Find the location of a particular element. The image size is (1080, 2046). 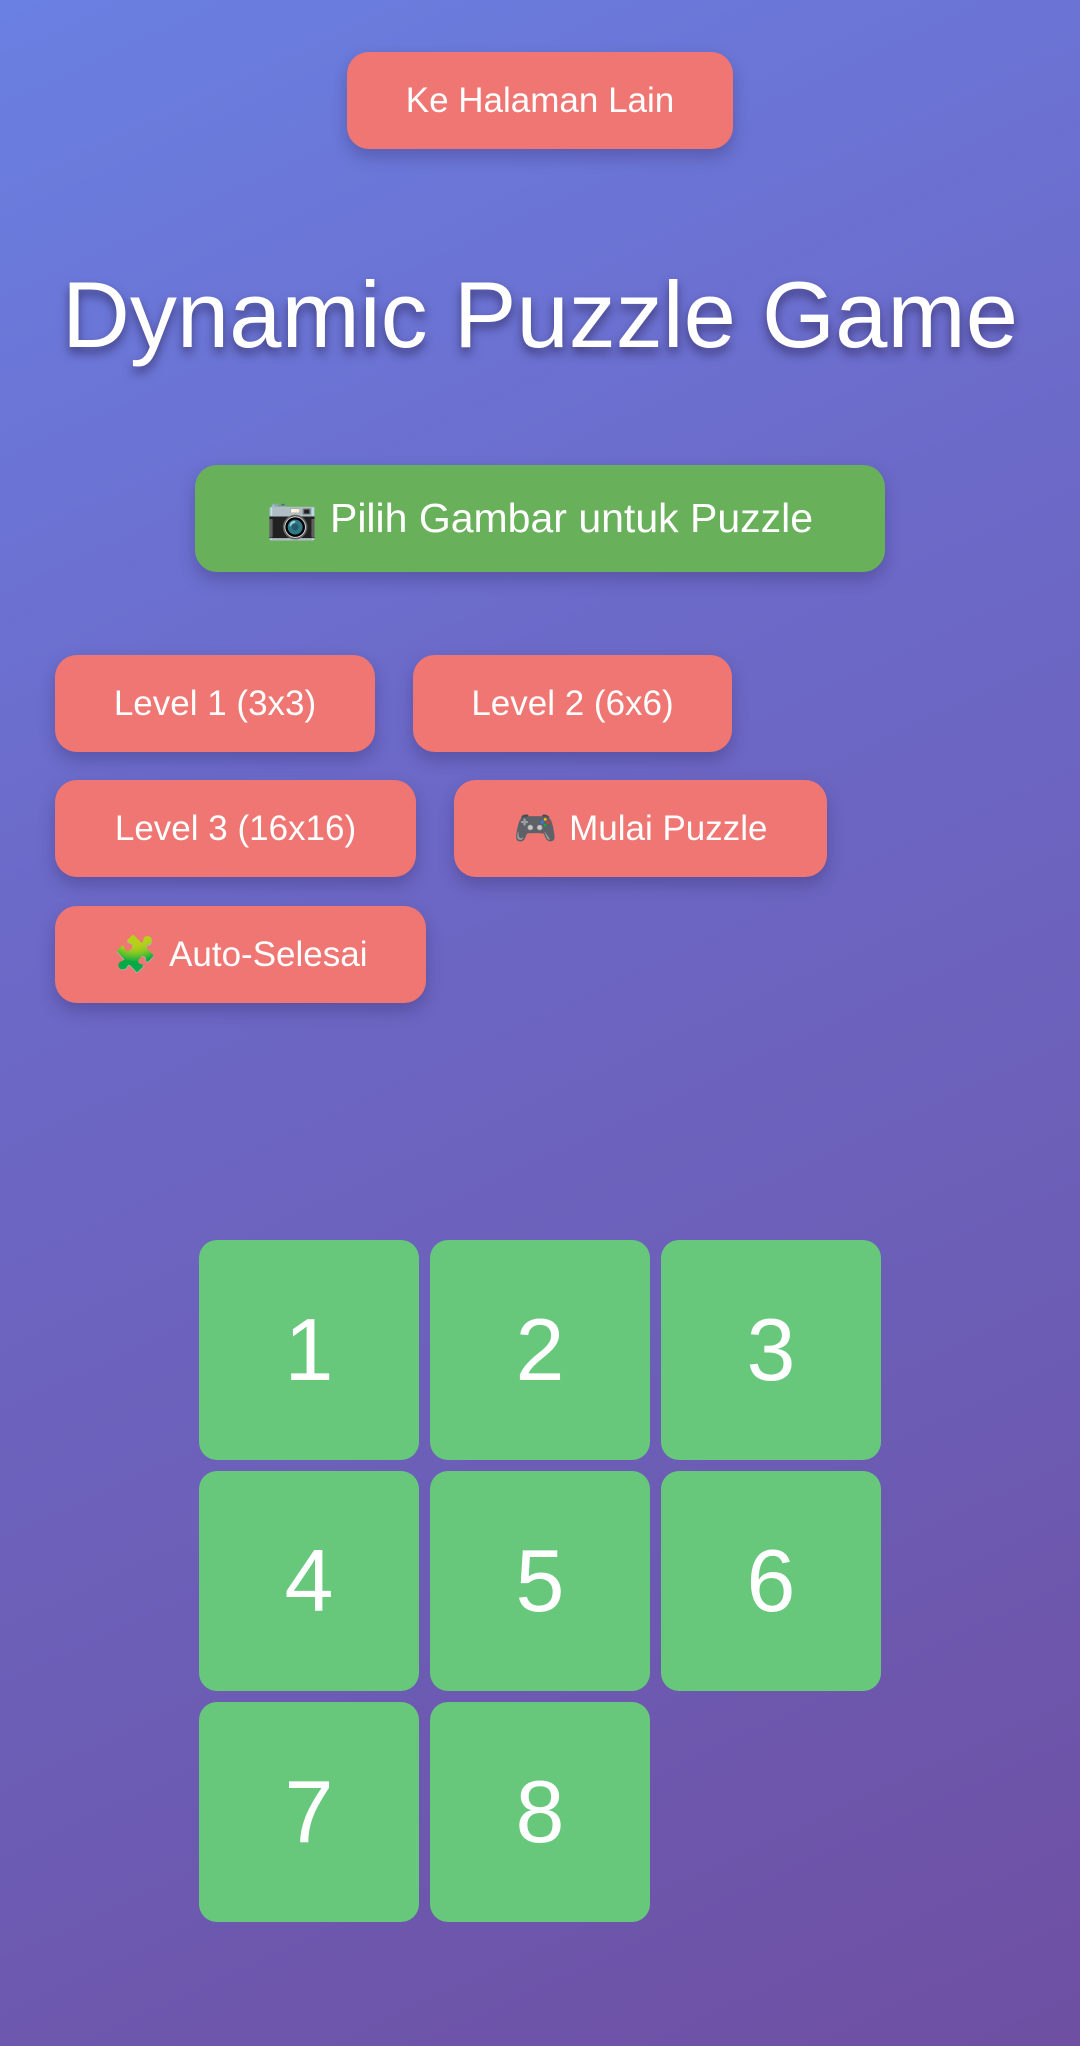

level-1-button: Level 1 (3x3) is located at coordinates (215, 703).